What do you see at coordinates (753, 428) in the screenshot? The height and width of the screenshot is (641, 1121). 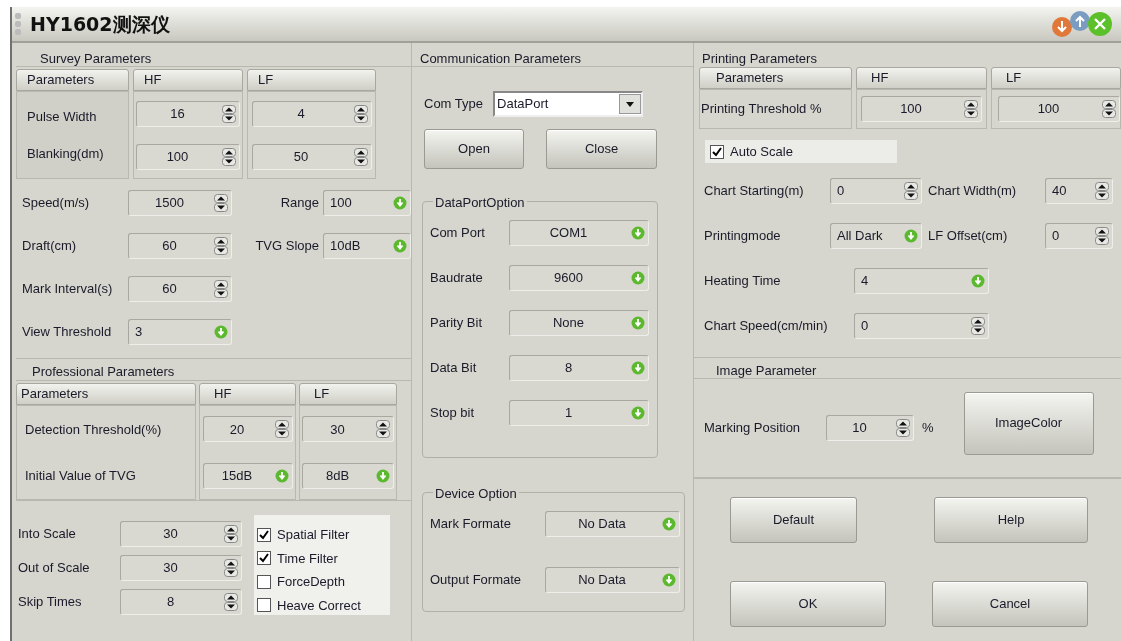 I see `field-label: Marking Position` at bounding box center [753, 428].